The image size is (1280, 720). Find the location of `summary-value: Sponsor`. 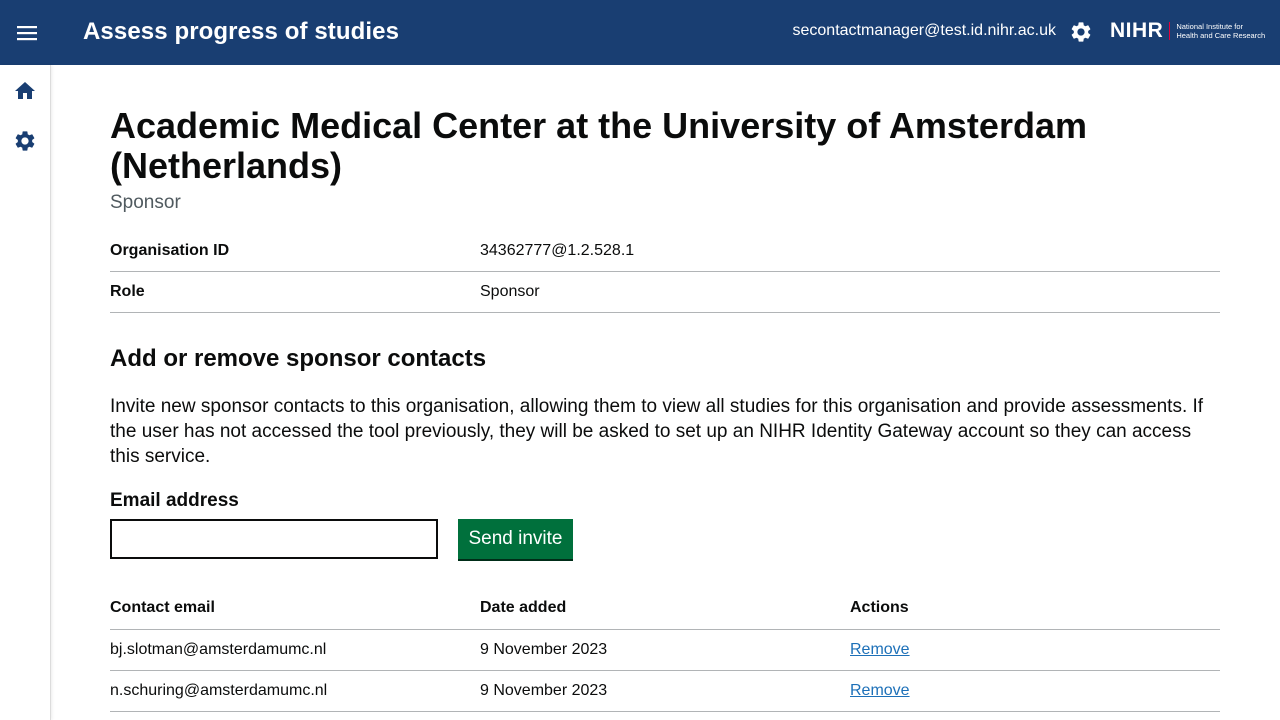

summary-value: Sponsor is located at coordinates (510, 291).